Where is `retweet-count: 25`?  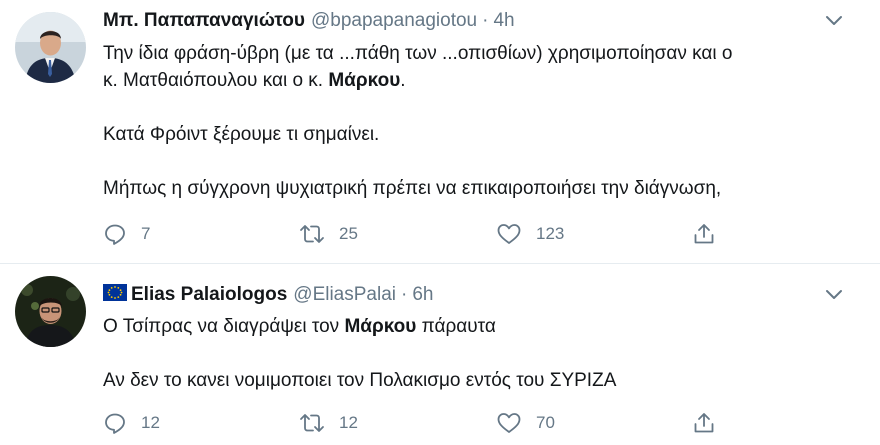 retweet-count: 25 is located at coordinates (348, 233).